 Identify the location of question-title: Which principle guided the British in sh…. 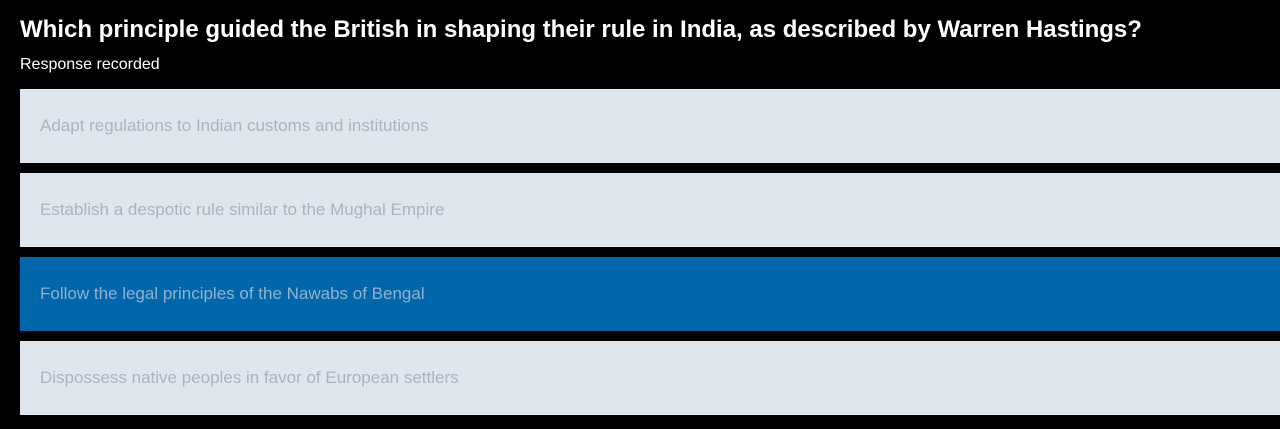
(581, 29).